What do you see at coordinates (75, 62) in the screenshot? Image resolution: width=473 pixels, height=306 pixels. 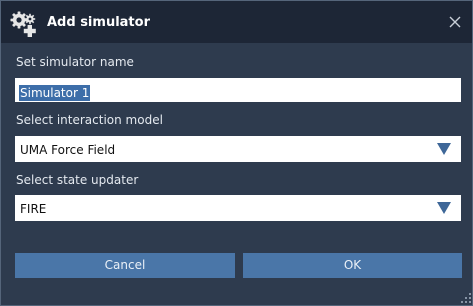 I see `simulator-name-label: Set simulator name` at bounding box center [75, 62].